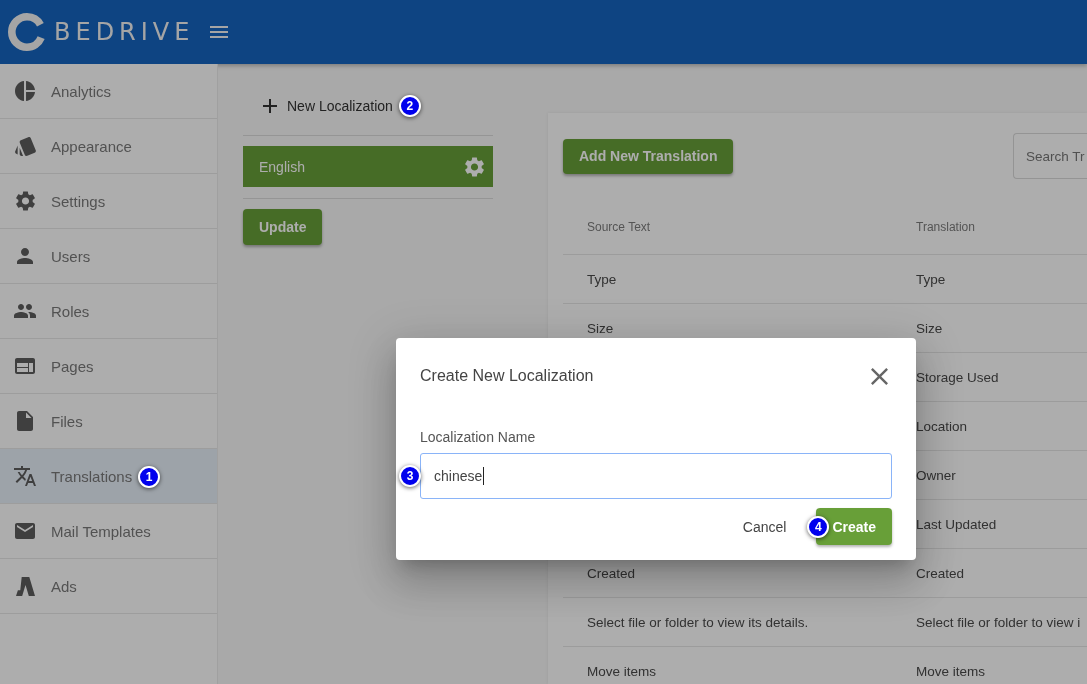 This screenshot has width=1087, height=684. I want to click on menu-icon, so click(219, 32).